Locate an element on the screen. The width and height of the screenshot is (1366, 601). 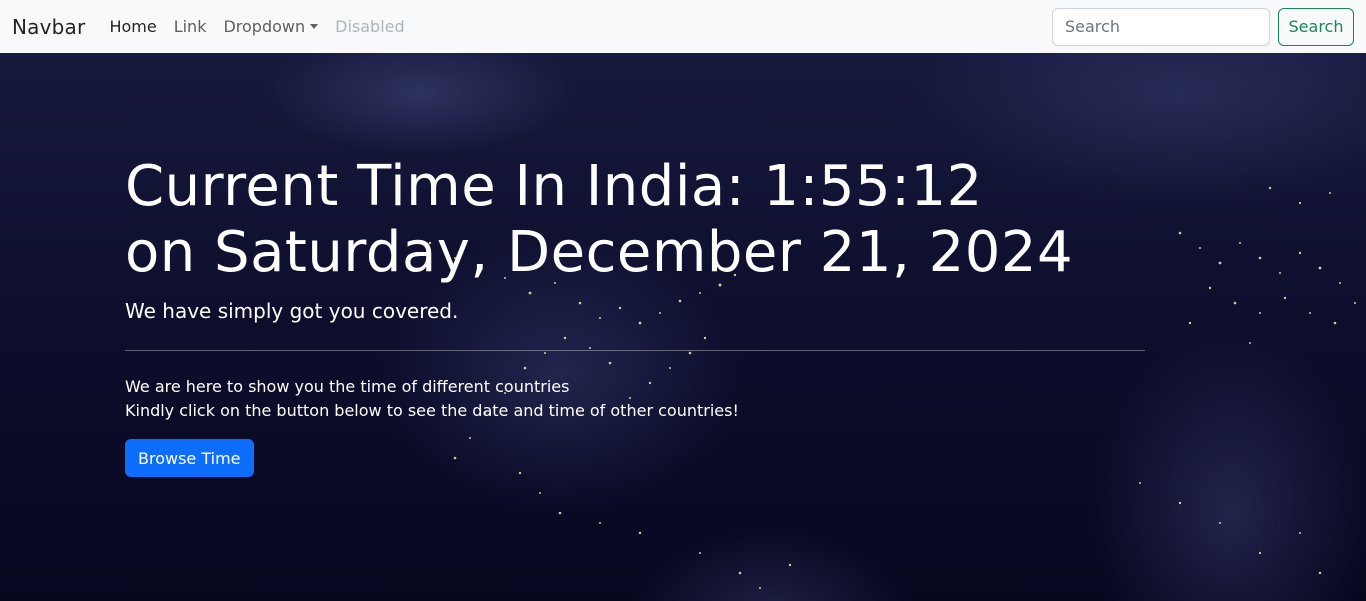
nav-link-disabled: Disabled is located at coordinates (370, 26).